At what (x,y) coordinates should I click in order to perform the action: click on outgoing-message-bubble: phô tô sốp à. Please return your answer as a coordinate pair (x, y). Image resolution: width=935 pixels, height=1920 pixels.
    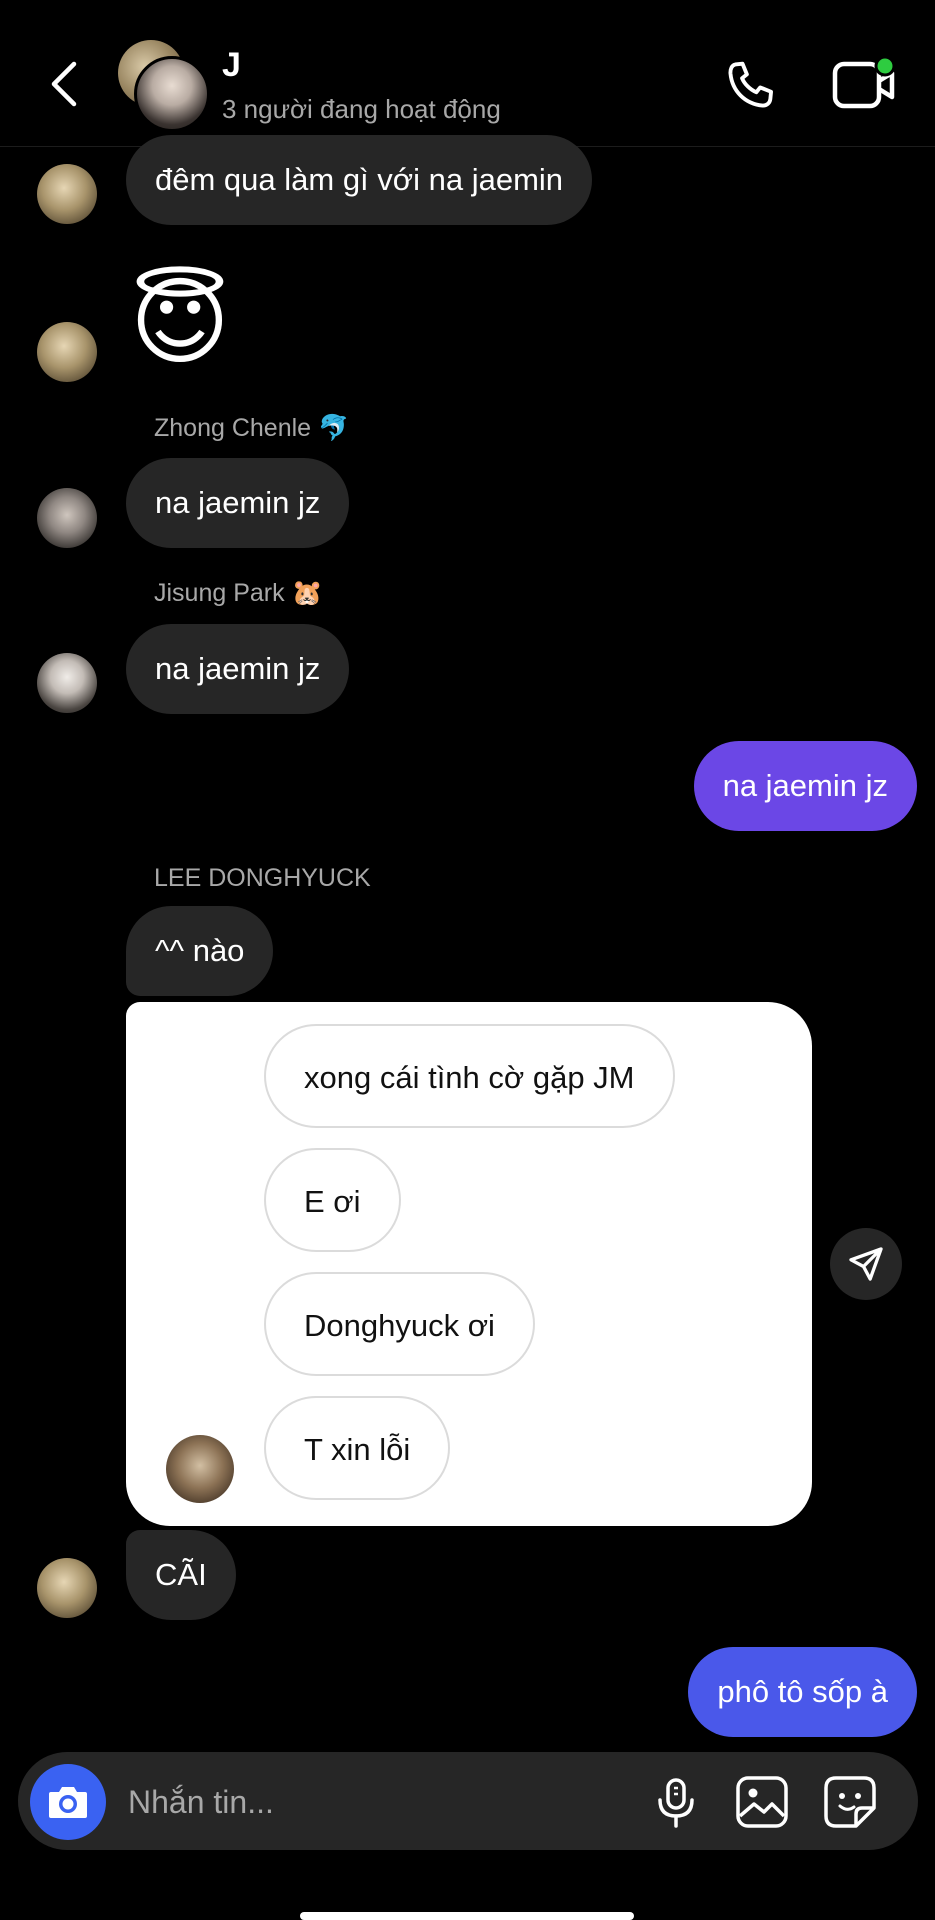
    Looking at the image, I should click on (802, 1692).